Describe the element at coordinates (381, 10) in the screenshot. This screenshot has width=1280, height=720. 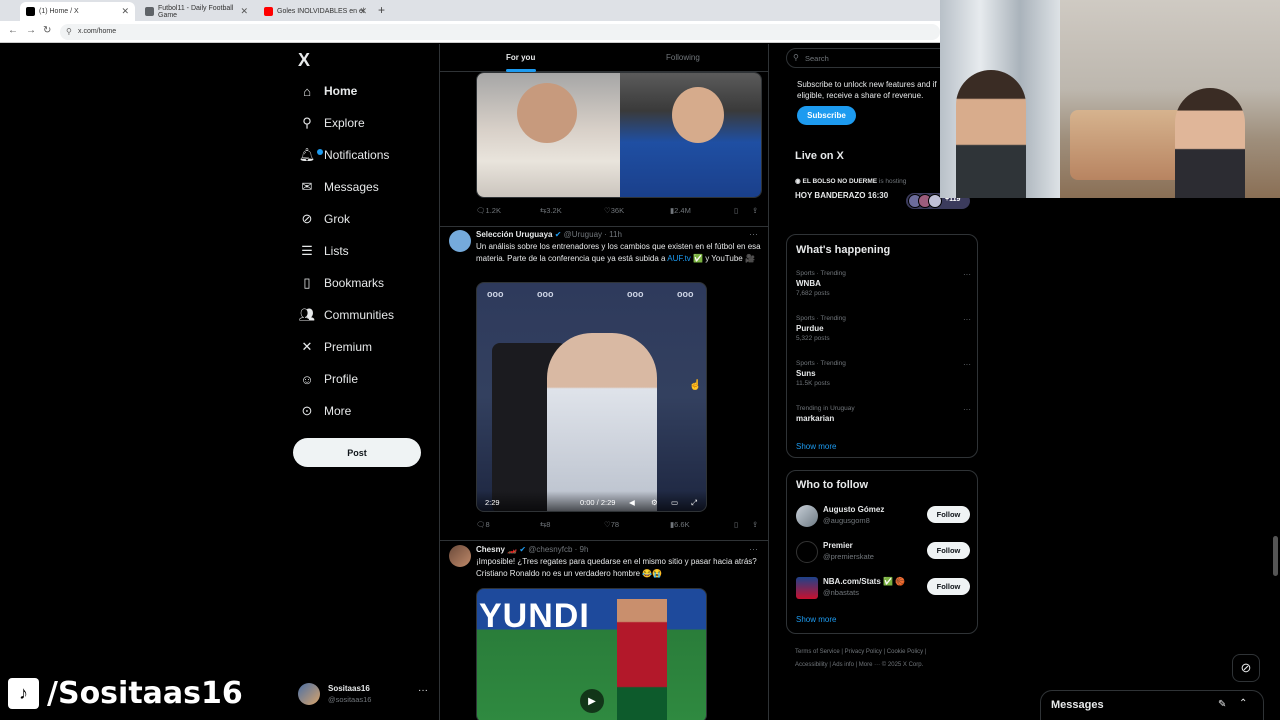
I see `new-tab-icon: +` at that location.